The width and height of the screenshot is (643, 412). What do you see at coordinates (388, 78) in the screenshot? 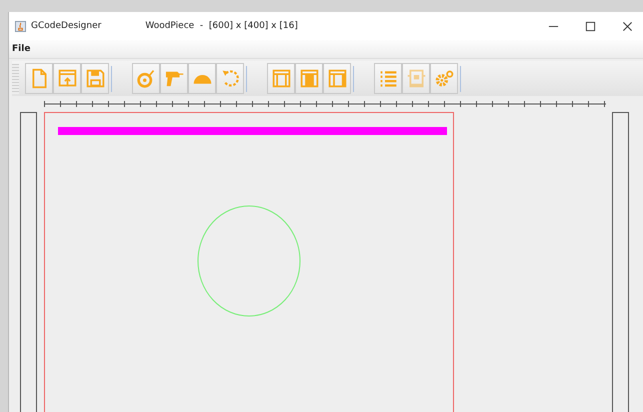
I see `list-button` at bounding box center [388, 78].